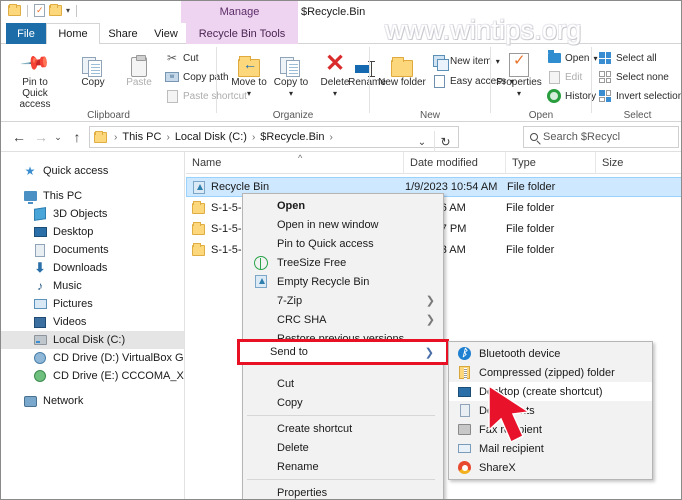 The height and width of the screenshot is (500, 682). I want to click on ribbon-button-label: Copy, so click(93, 82).